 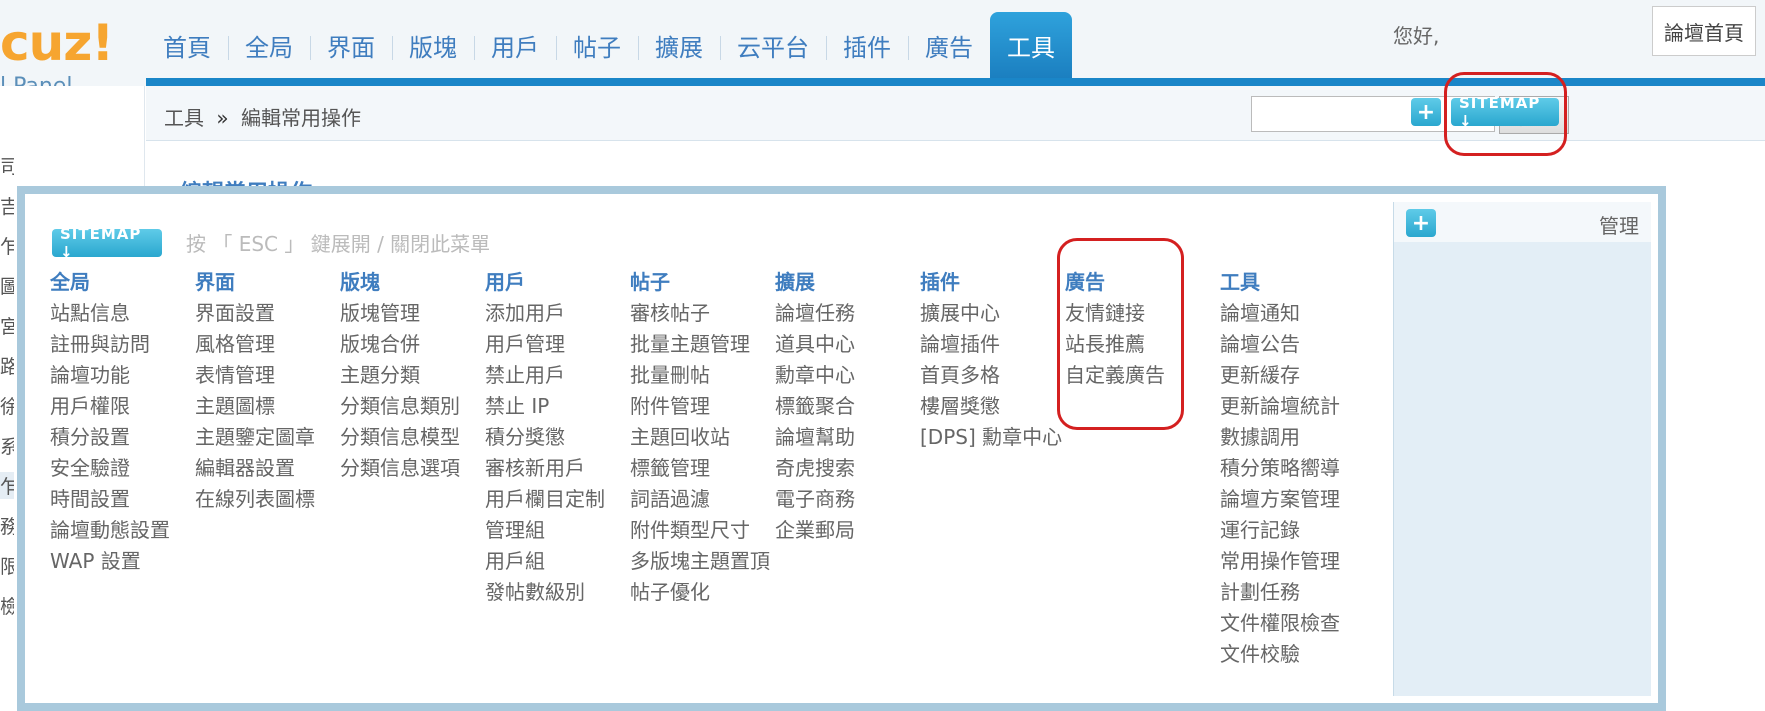 I want to click on sitemap-link: 論壇通知, so click(x=1290, y=313).